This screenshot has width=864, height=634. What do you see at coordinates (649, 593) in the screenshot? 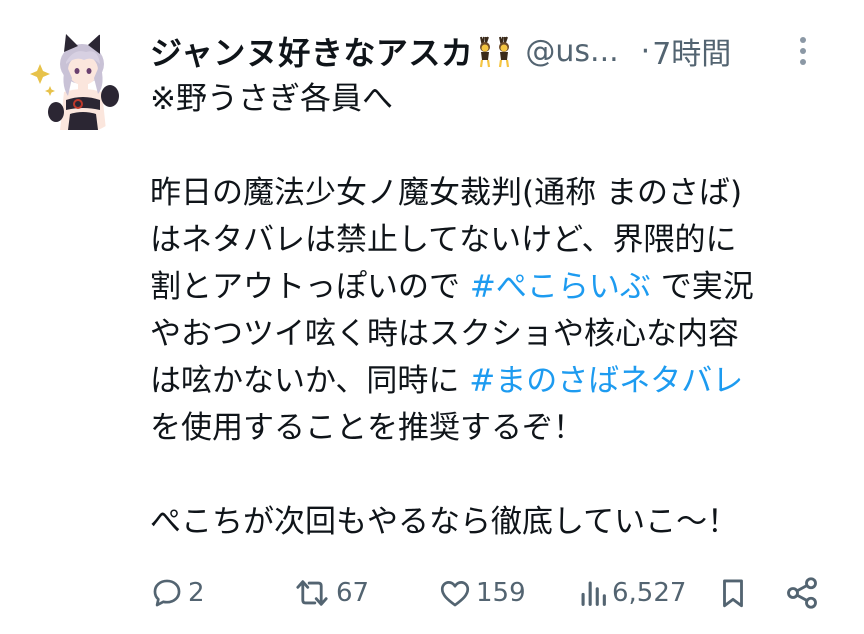
I see `view-count: 6,527` at bounding box center [649, 593].